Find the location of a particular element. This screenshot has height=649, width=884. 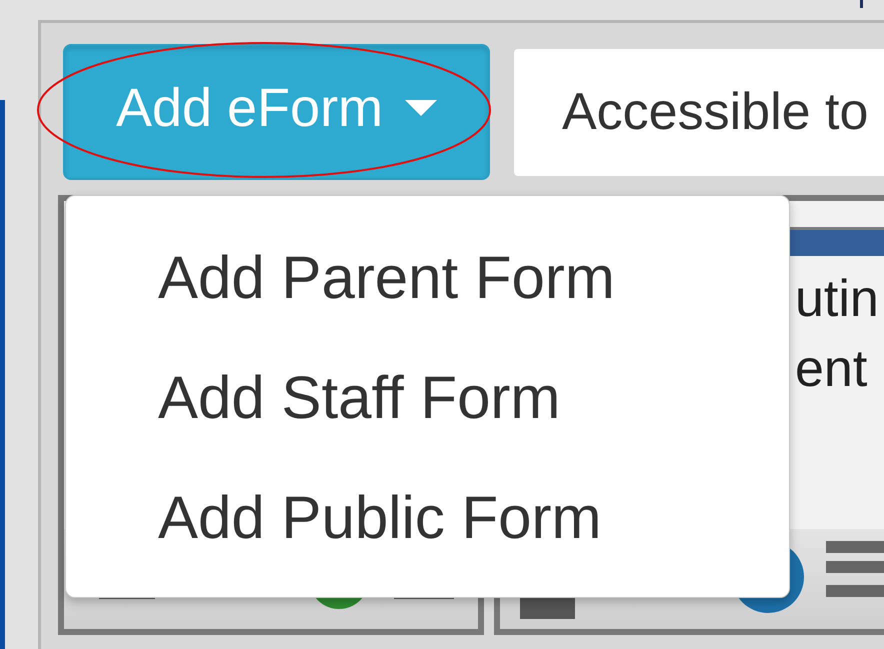

caret-icon is located at coordinates (421, 108).